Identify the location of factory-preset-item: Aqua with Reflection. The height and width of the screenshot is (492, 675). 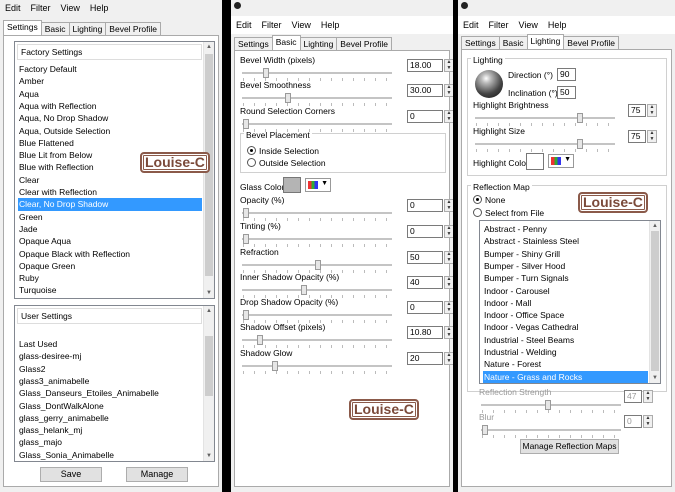
(110, 106).